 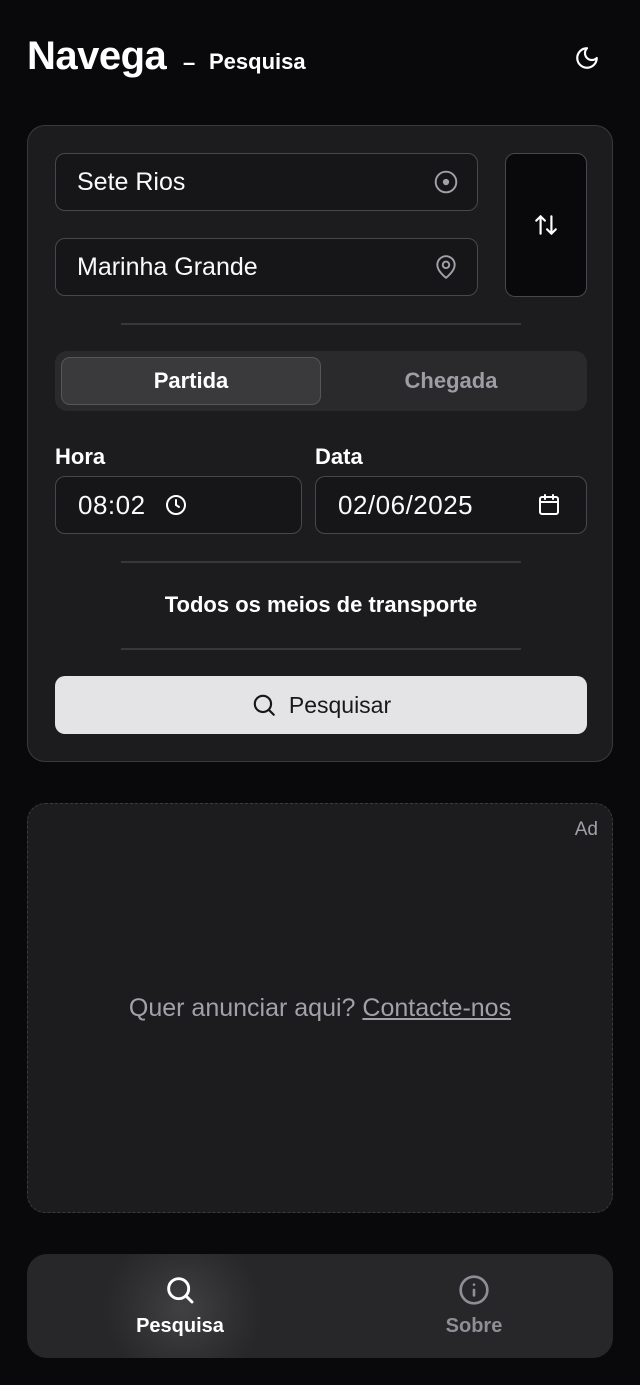 What do you see at coordinates (339, 456) in the screenshot?
I see `date-label: Data` at bounding box center [339, 456].